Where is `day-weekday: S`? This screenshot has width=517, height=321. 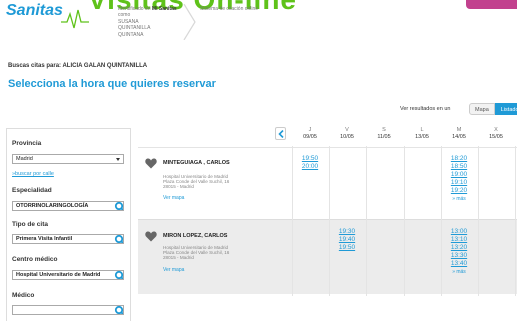 day-weekday: S is located at coordinates (384, 130).